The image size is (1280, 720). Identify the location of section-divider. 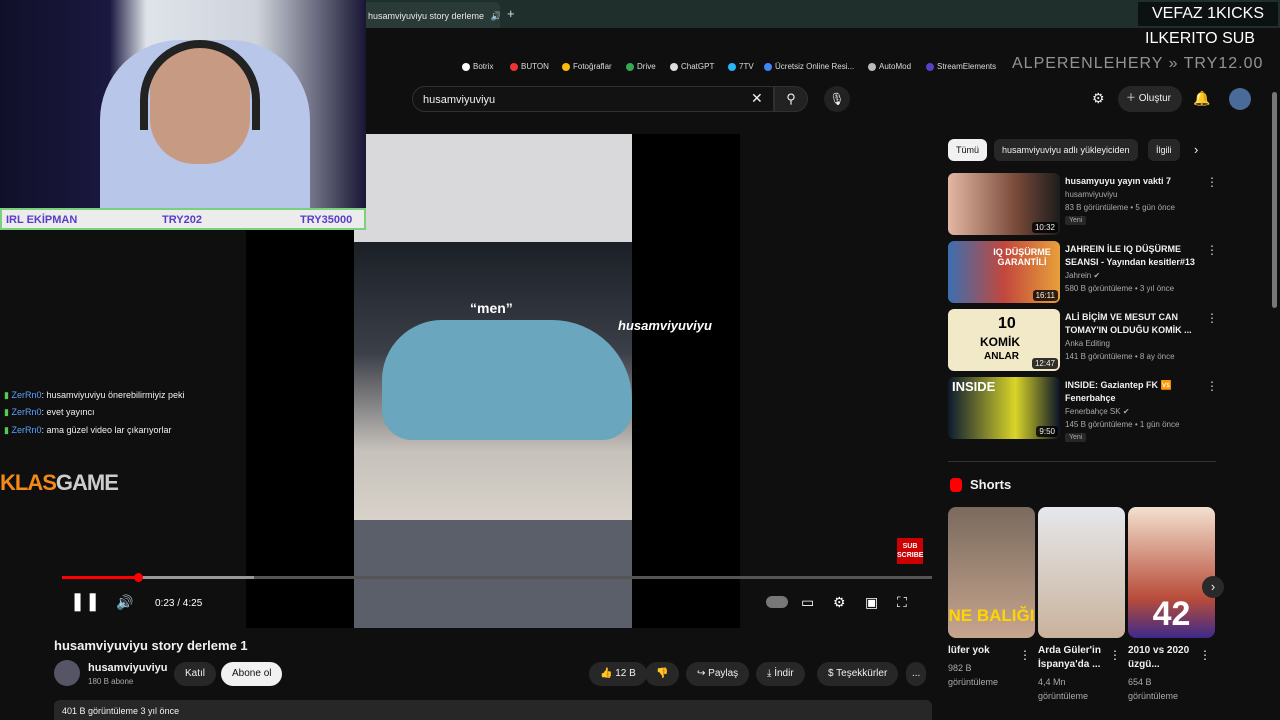
(1082, 461).